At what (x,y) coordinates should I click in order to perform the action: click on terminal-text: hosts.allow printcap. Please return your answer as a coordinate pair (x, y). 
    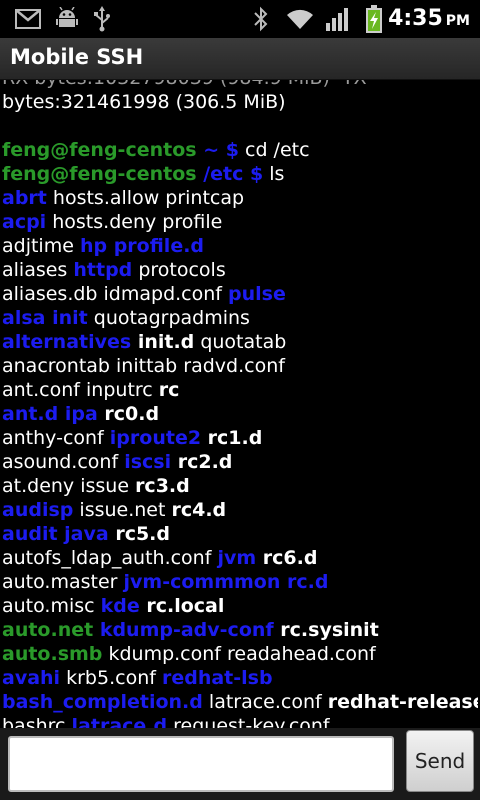
    Looking at the image, I should click on (145, 198).